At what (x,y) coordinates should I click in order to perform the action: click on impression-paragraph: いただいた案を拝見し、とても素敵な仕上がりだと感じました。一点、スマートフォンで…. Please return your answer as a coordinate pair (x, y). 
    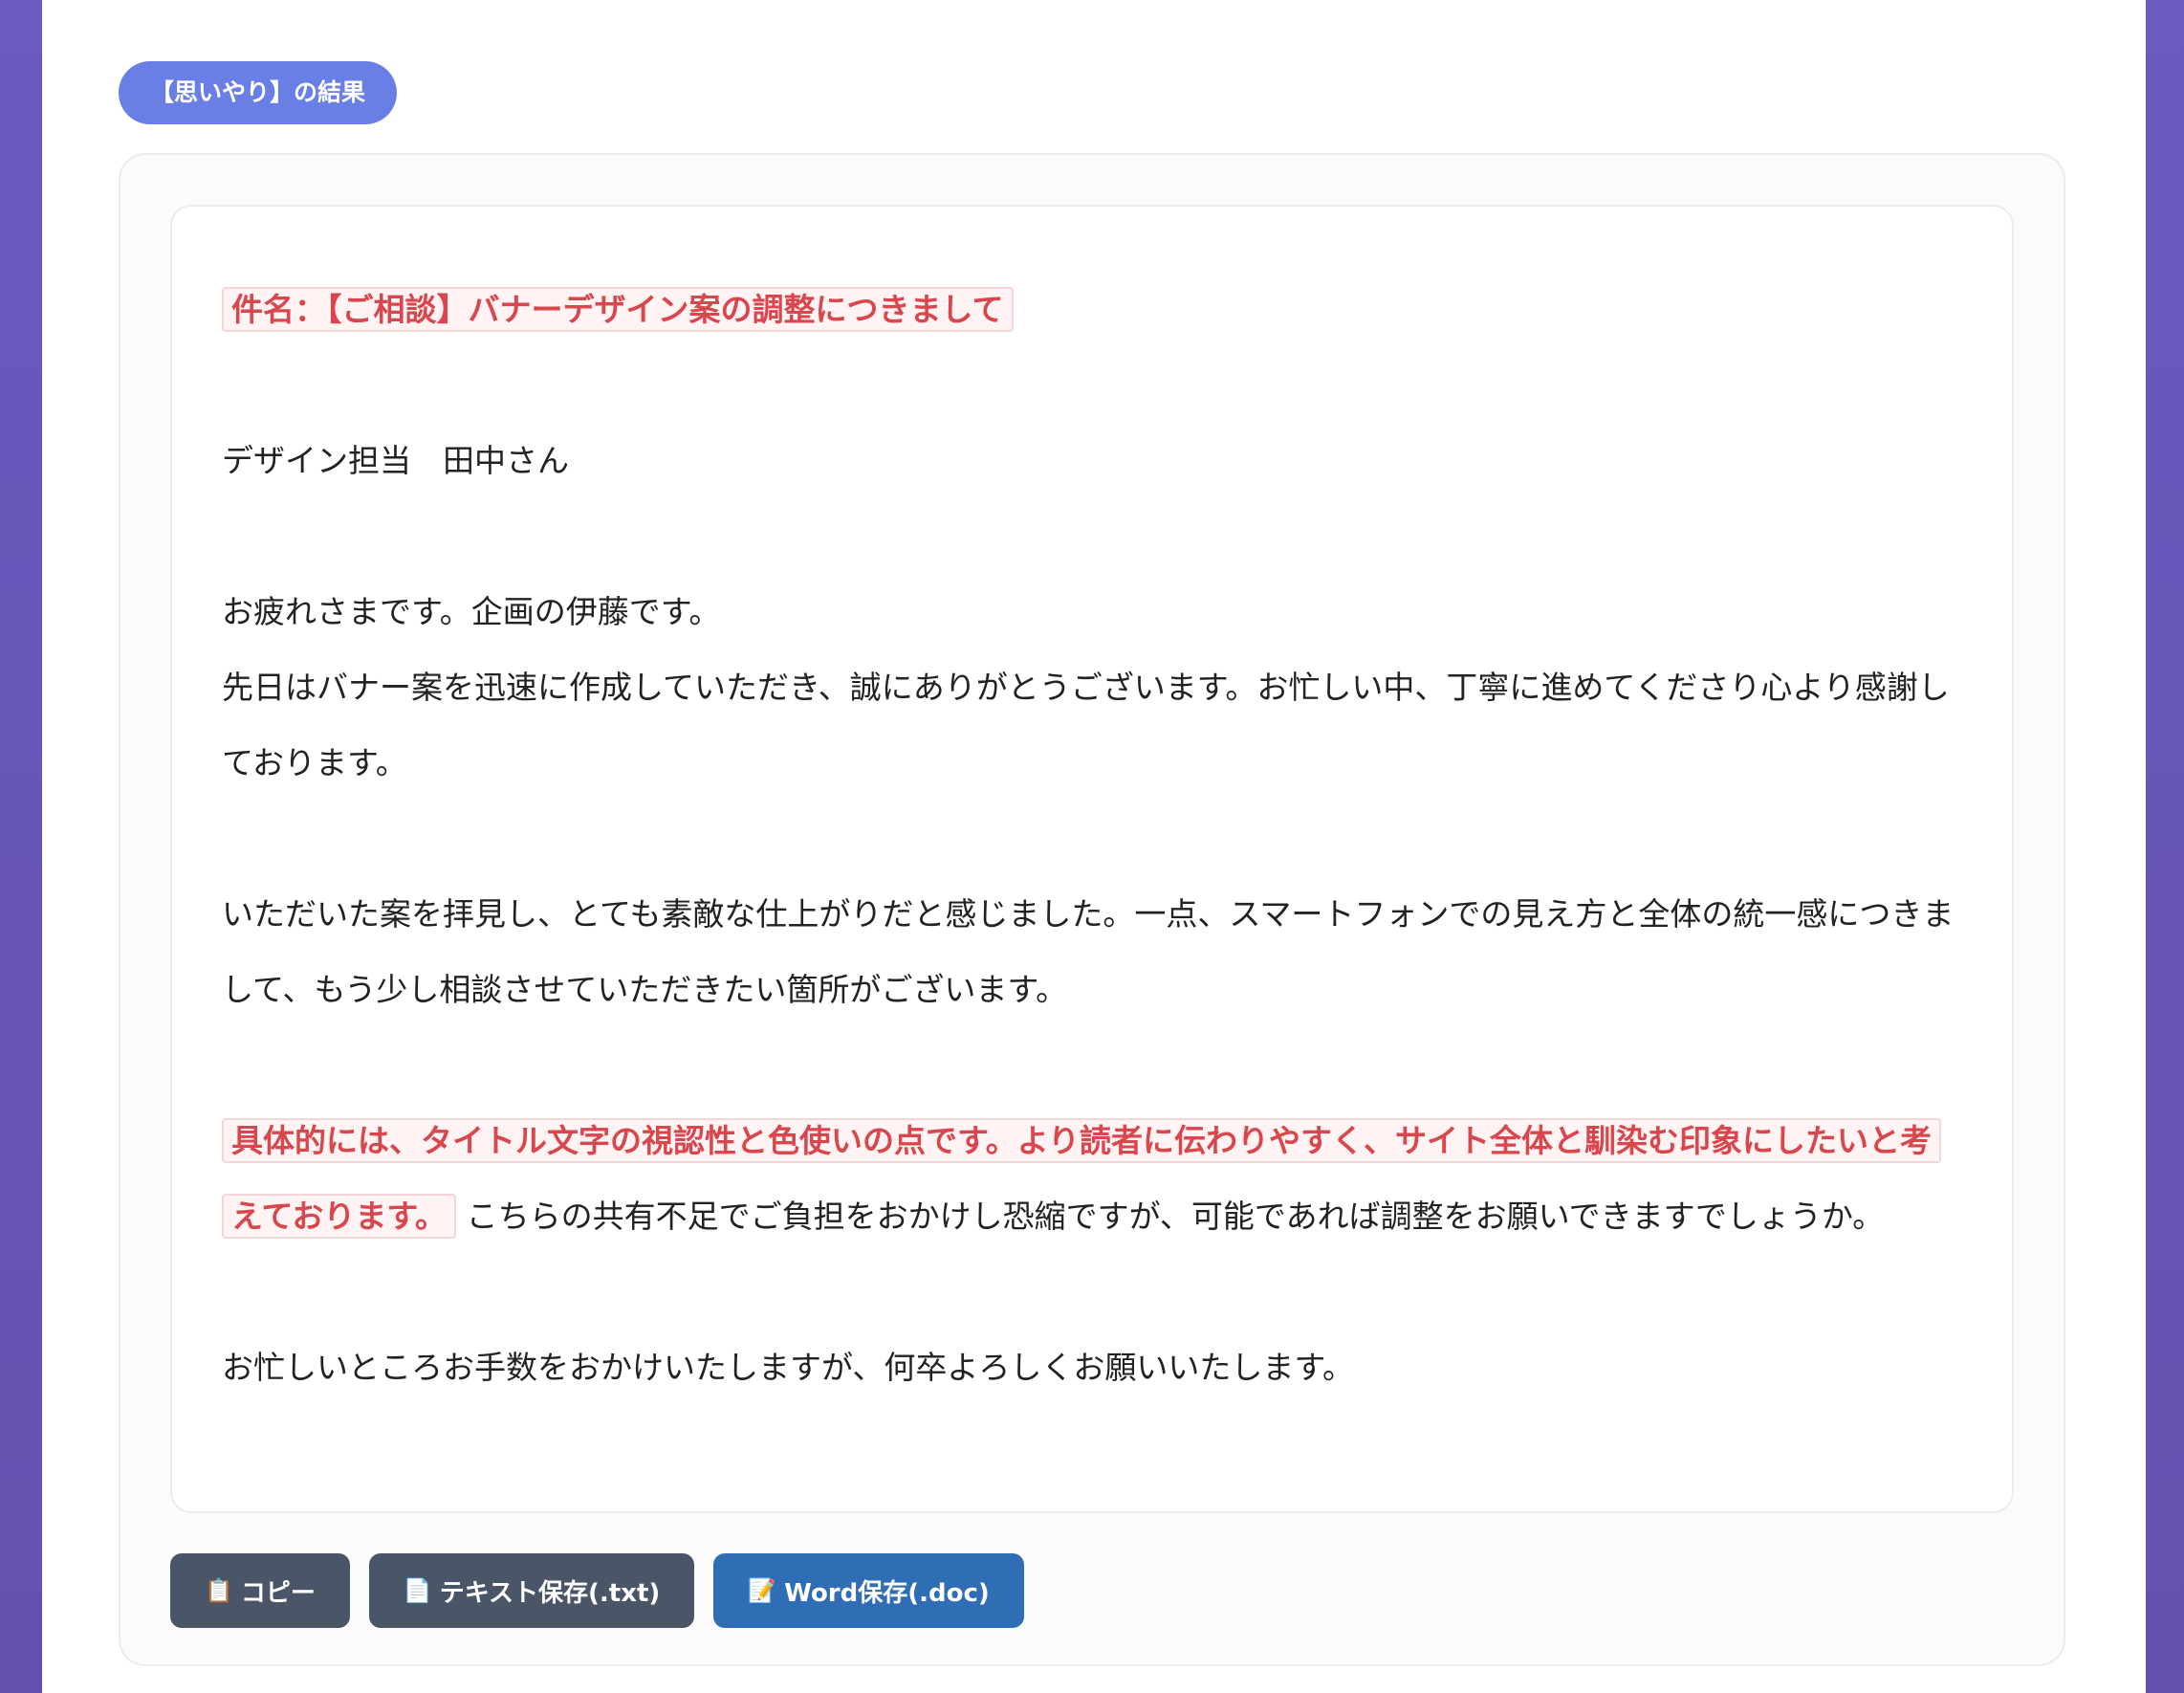
    Looking at the image, I should click on (1088, 951).